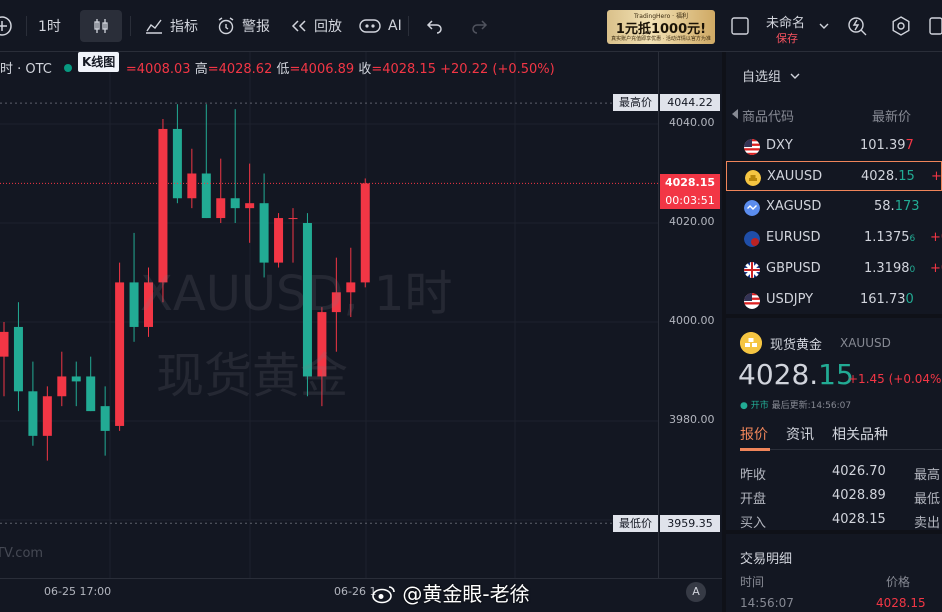 The height and width of the screenshot is (612, 942). What do you see at coordinates (692, 320) in the screenshot?
I see `price-tick: 4000.00` at bounding box center [692, 320].